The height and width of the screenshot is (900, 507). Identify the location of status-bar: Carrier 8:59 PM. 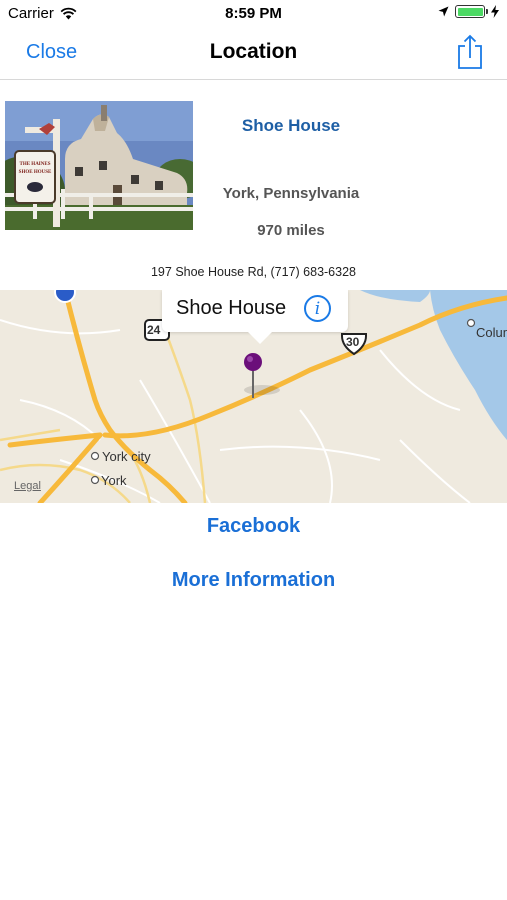
(253, 14).